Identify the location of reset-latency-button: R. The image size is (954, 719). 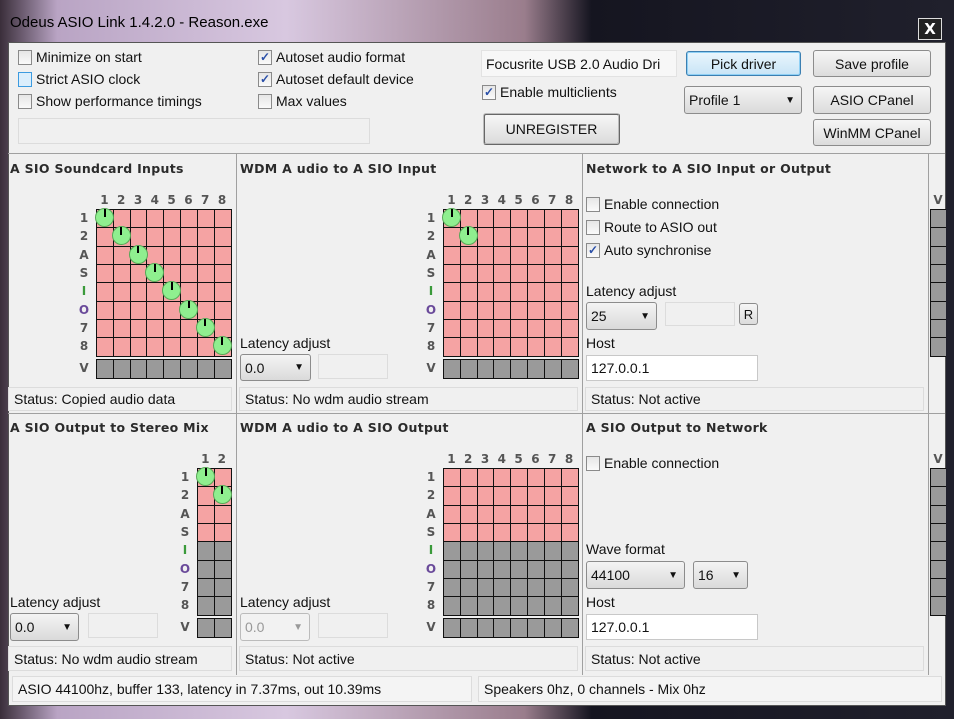
(748, 314).